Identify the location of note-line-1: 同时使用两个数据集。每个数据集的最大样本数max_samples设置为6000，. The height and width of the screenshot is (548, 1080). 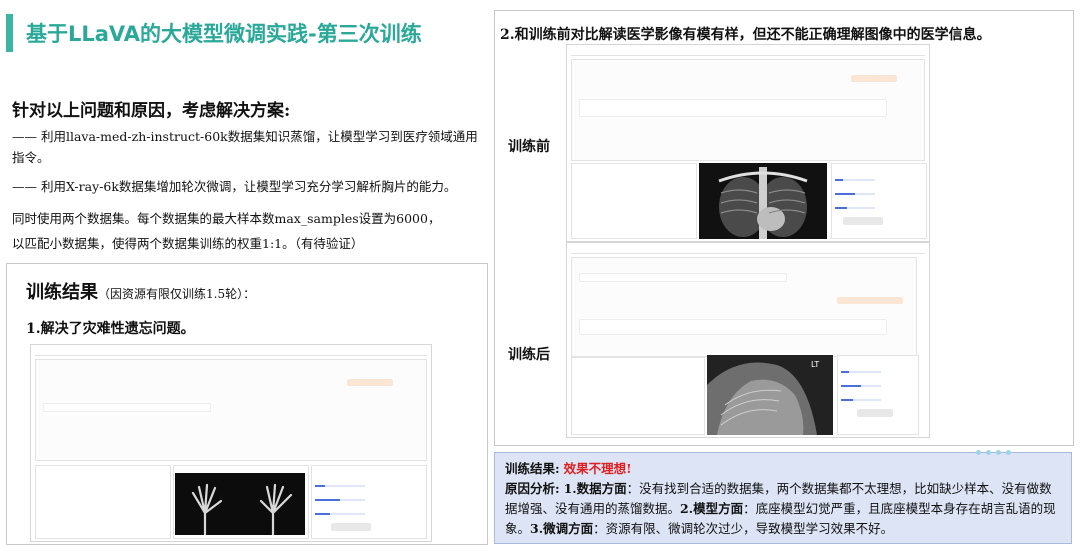
(226, 218).